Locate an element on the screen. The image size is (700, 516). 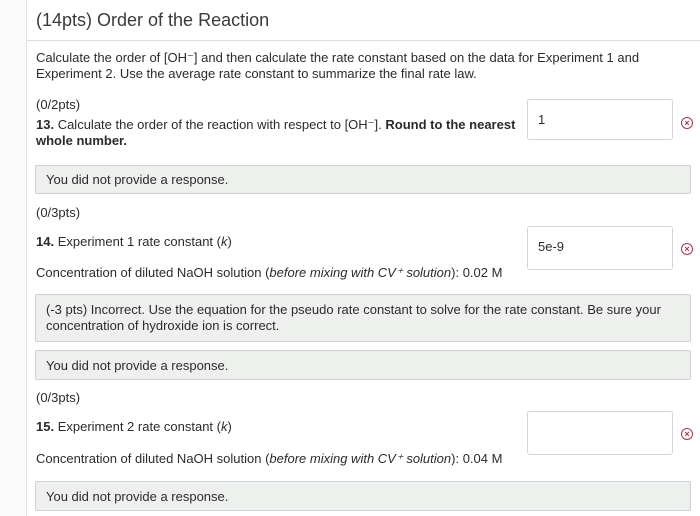
q14-conc-prefix: Concentration of diluted NaOH solution ( is located at coordinates (153, 272).